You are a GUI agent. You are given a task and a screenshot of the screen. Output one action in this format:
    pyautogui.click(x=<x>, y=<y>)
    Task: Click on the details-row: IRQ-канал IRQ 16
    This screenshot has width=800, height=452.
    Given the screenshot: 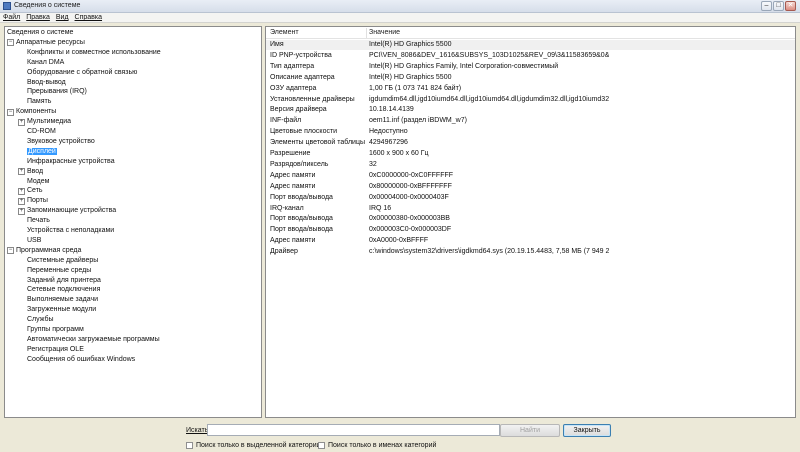 What is the action you would take?
    pyautogui.click(x=530, y=209)
    